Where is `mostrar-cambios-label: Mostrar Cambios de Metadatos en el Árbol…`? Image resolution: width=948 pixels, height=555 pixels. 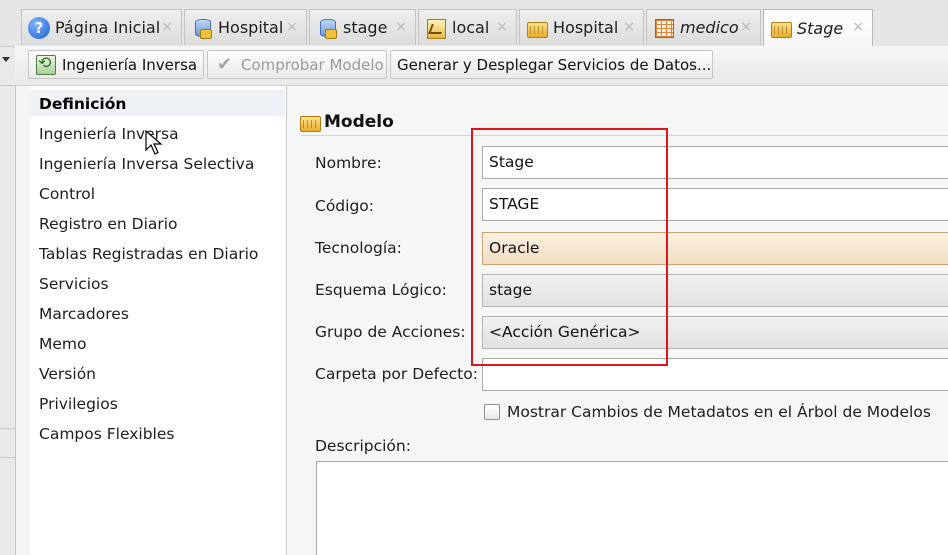 mostrar-cambios-label: Mostrar Cambios de Metadatos en el Árbol… is located at coordinates (719, 412).